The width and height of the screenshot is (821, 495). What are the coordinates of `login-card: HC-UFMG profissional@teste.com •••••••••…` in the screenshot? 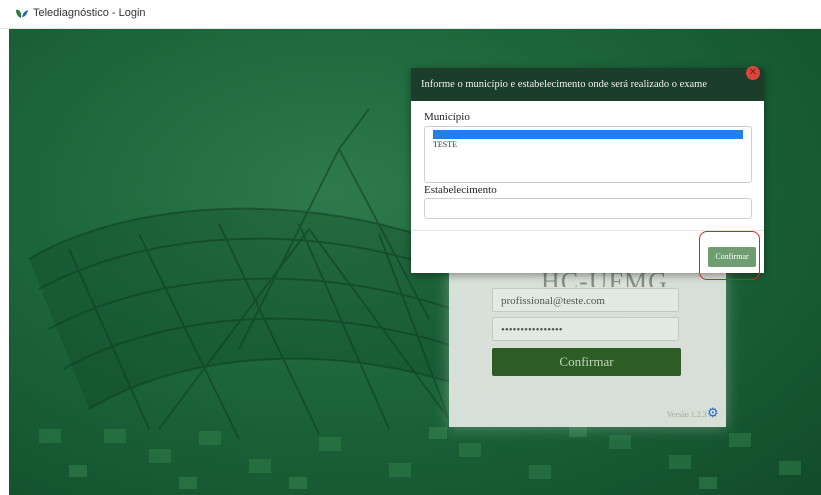 It's located at (587, 348).